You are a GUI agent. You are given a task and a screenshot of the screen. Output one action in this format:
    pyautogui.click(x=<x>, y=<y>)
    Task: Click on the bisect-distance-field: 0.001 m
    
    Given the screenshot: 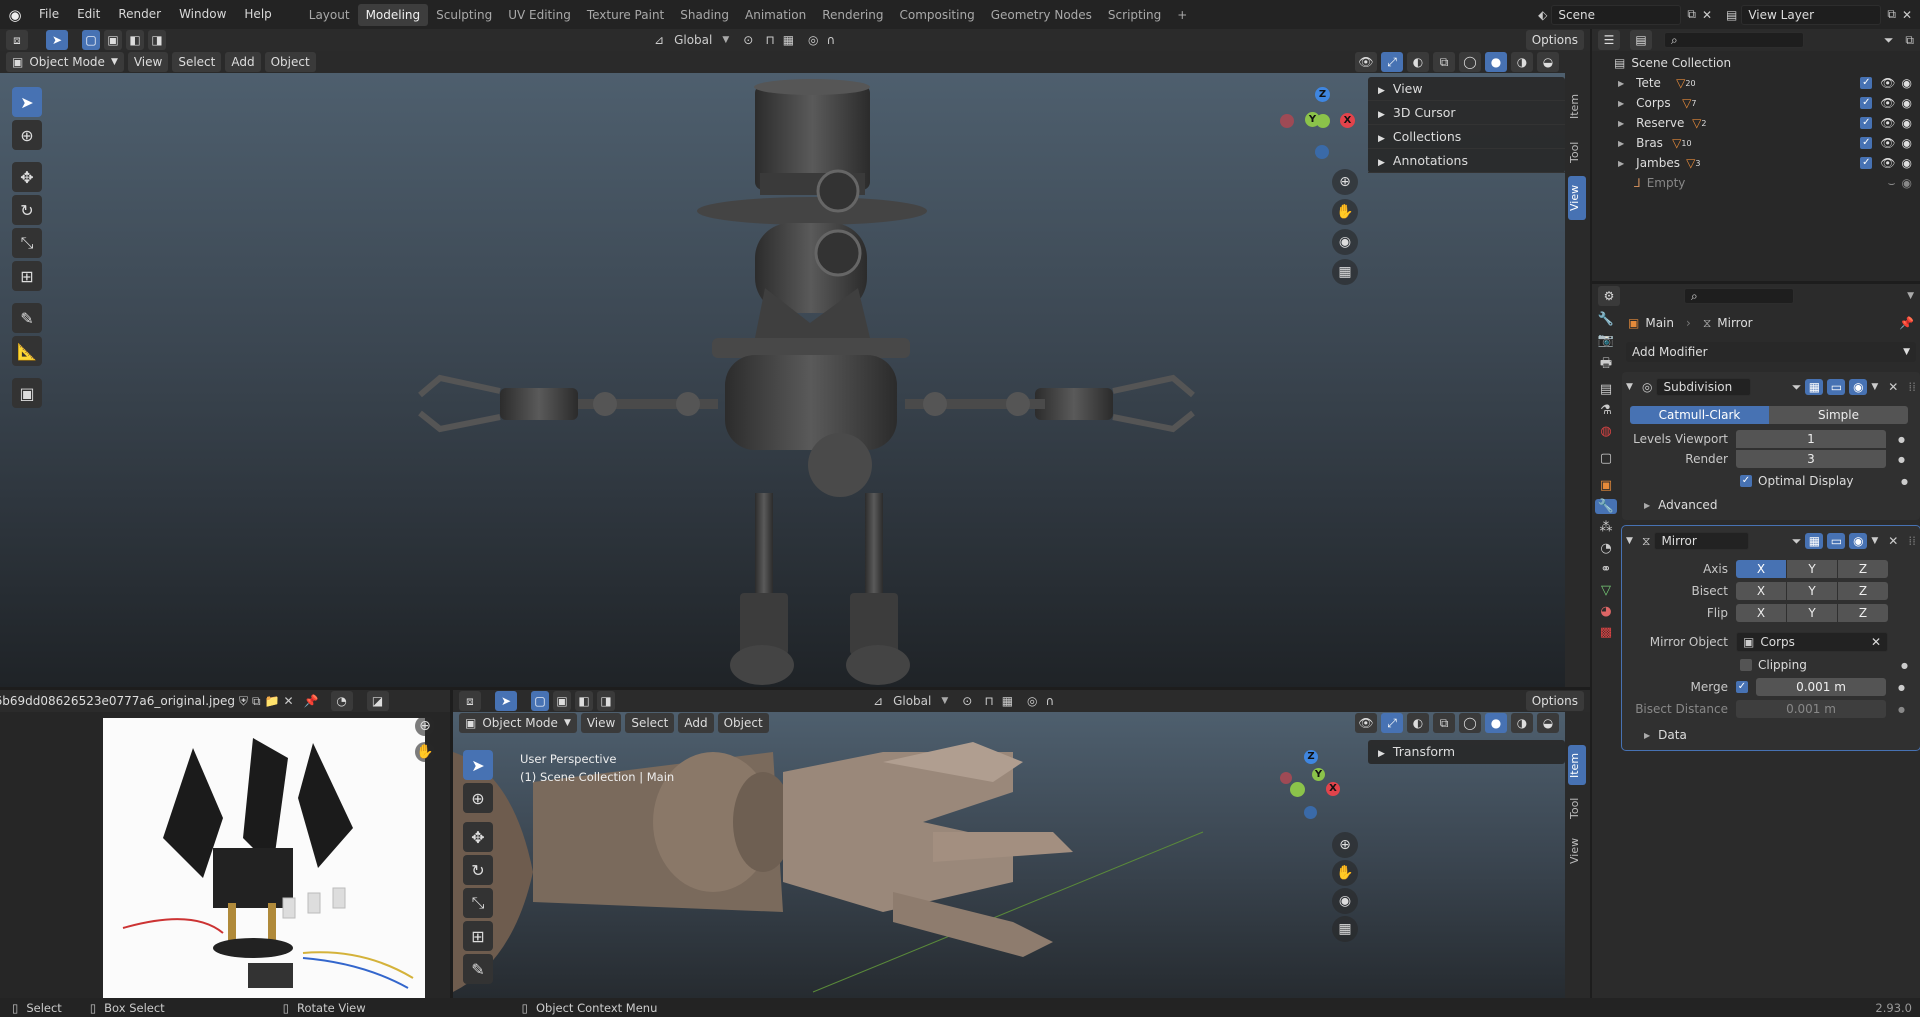 What is the action you would take?
    pyautogui.click(x=1811, y=709)
    